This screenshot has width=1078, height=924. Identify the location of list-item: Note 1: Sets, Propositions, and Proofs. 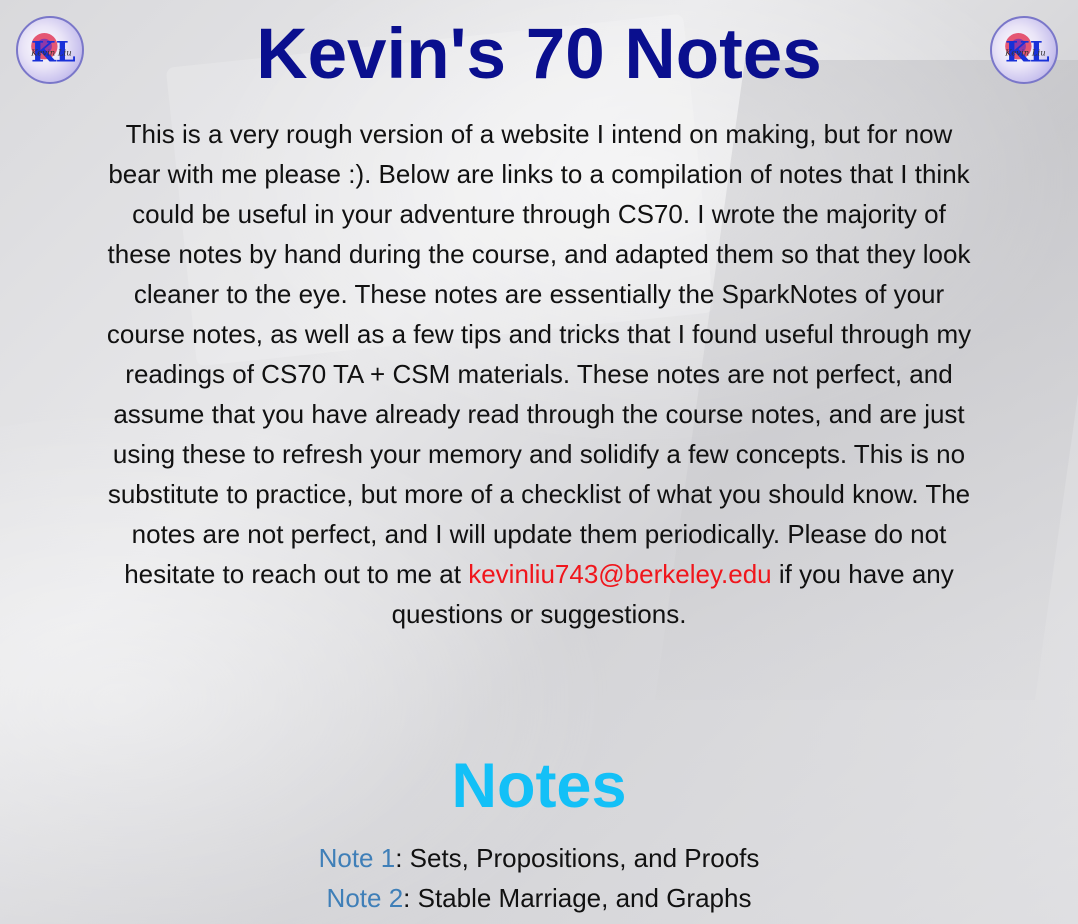
(539, 858).